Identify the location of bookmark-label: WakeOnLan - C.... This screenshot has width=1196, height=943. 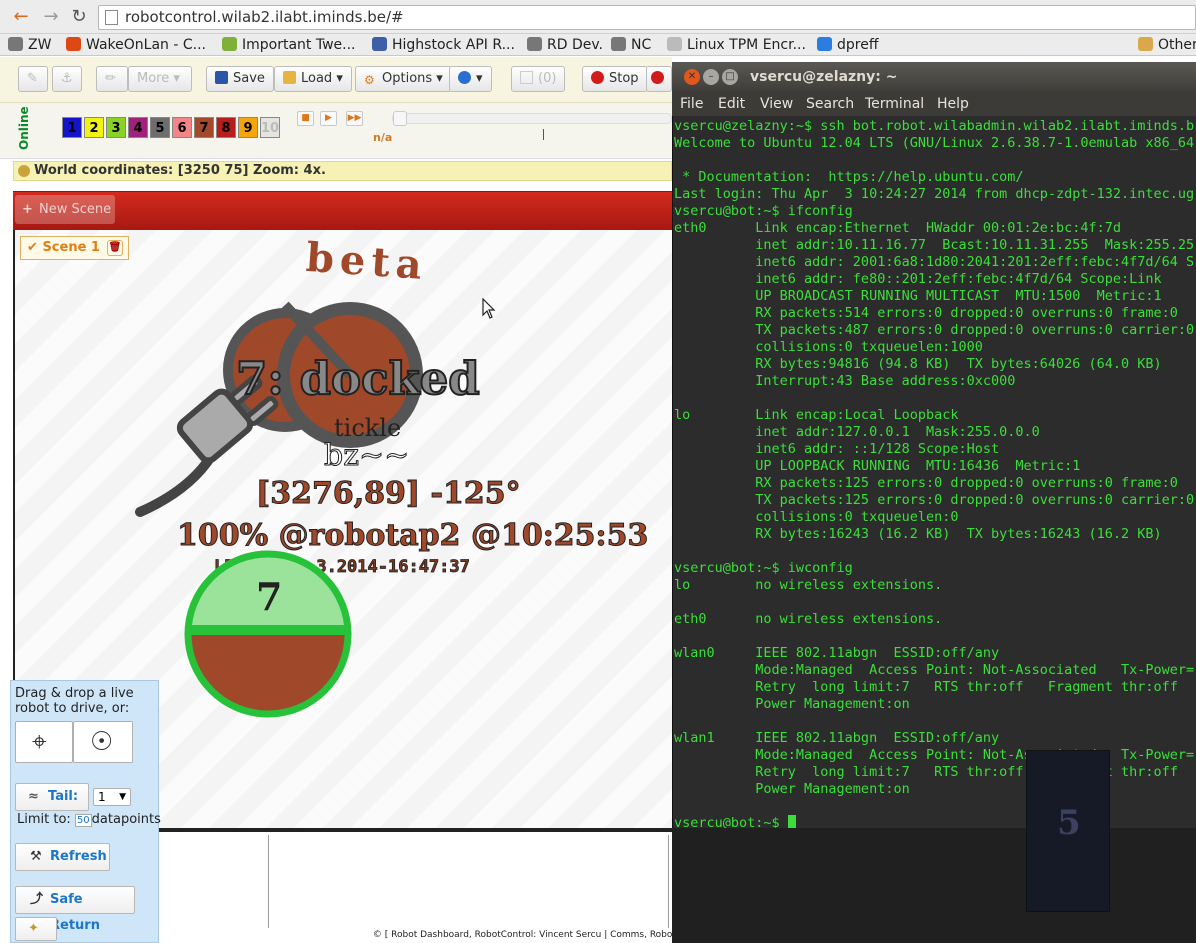
(146, 45).